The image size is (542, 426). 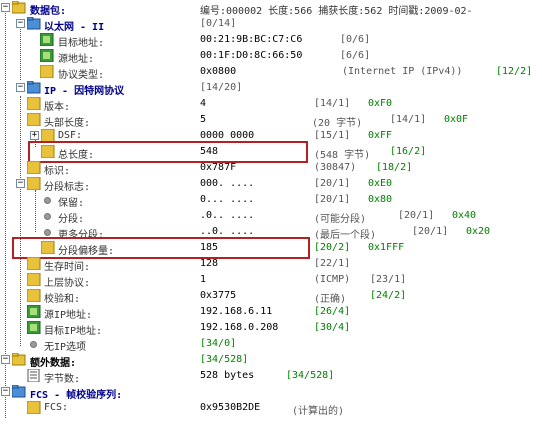 What do you see at coordinates (251, 55) in the screenshot?
I see `field-value: 00:1F:D0:8C:66:50` at bounding box center [251, 55].